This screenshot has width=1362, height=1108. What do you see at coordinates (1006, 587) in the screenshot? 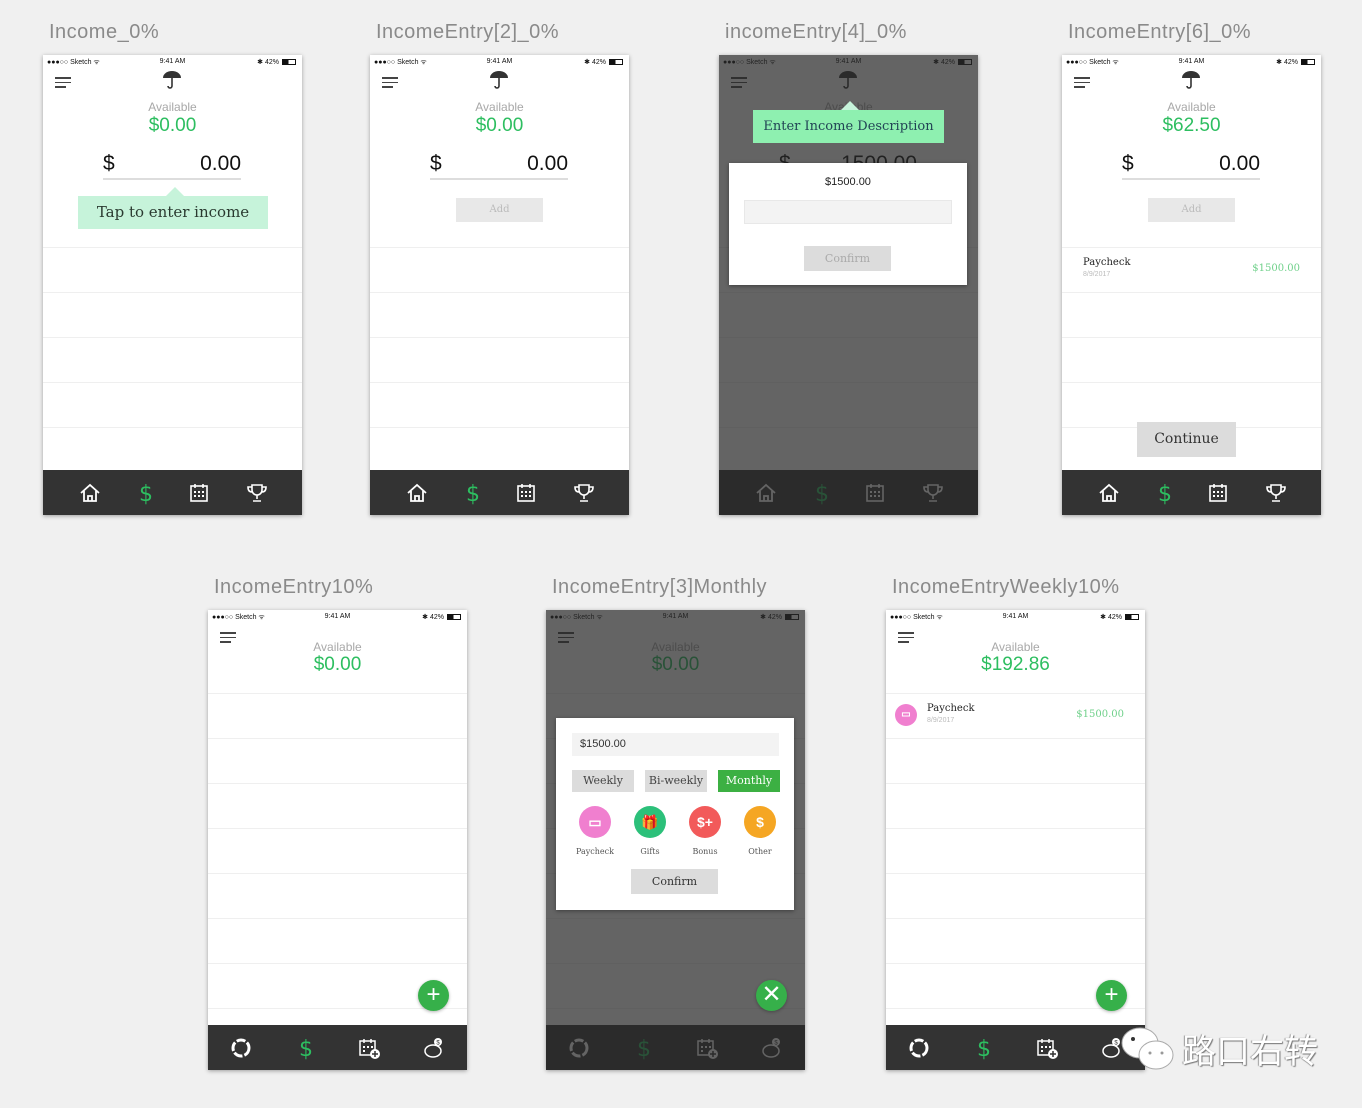
I see `artboard-title: IncomeEntryWeekly10%` at bounding box center [1006, 587].